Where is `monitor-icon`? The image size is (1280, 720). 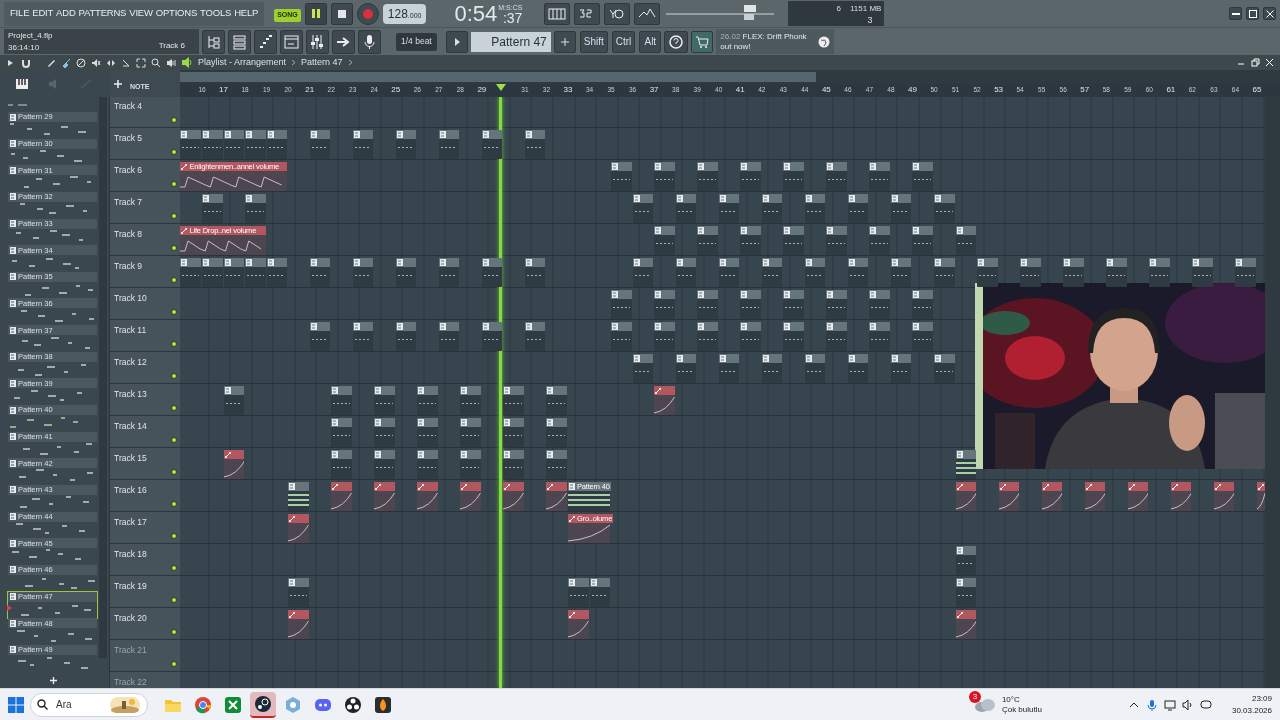 monitor-icon is located at coordinates (1169, 704).